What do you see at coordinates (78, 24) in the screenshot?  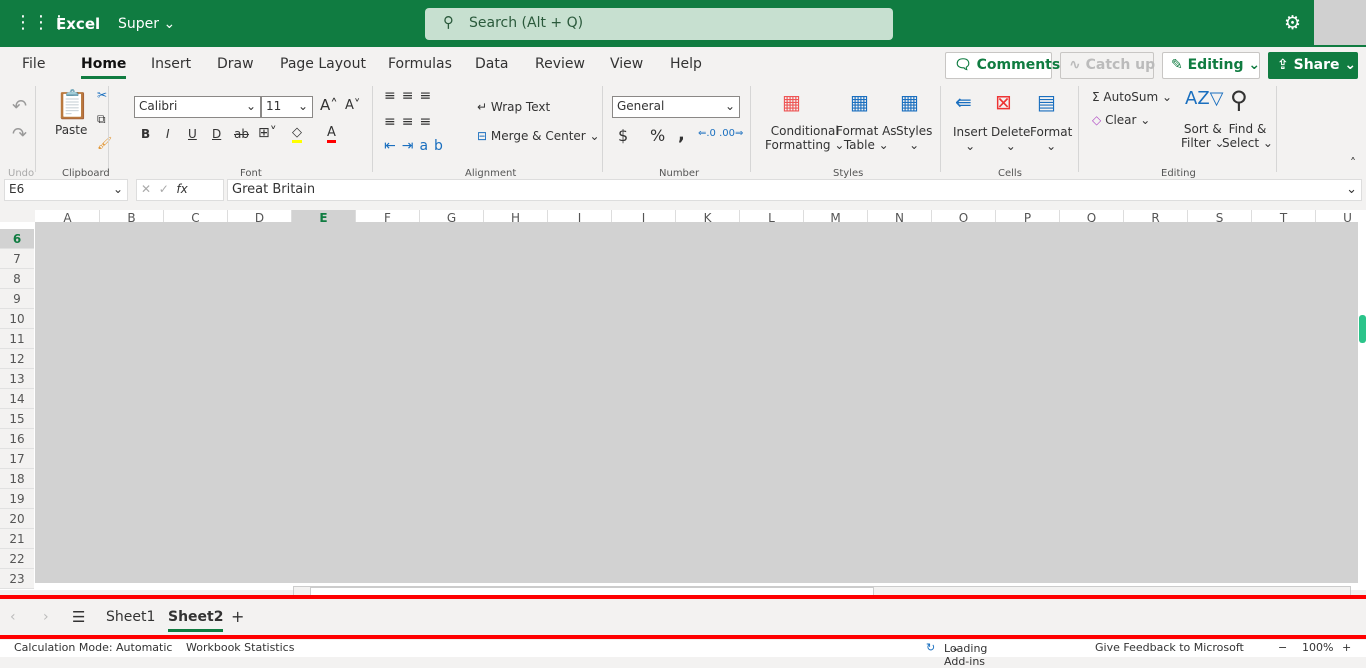 I see `app-name: Excel` at bounding box center [78, 24].